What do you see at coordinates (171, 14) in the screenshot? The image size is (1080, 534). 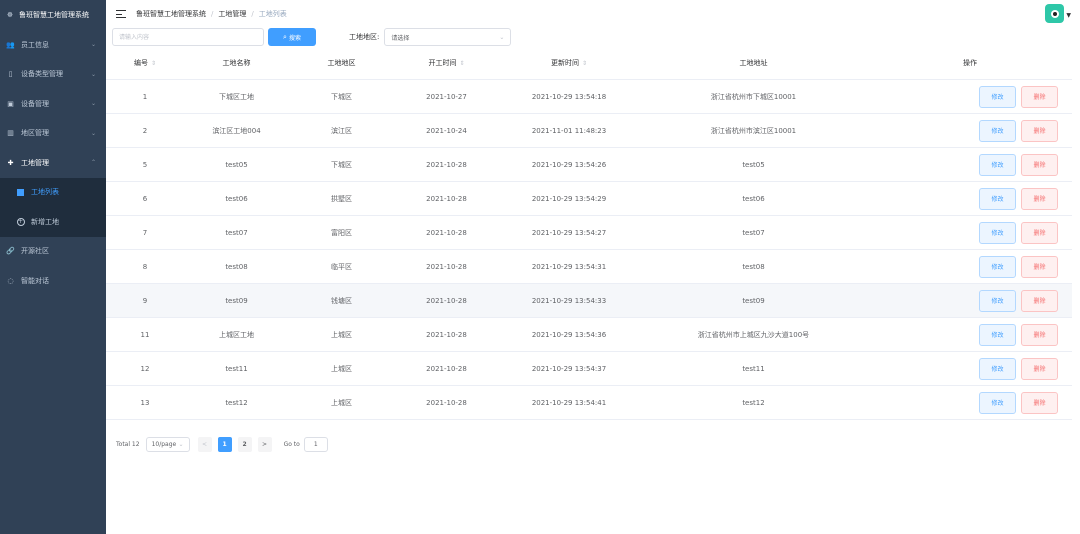 I see `breadcrumb-item: 鲁班智慧工地管理系统` at bounding box center [171, 14].